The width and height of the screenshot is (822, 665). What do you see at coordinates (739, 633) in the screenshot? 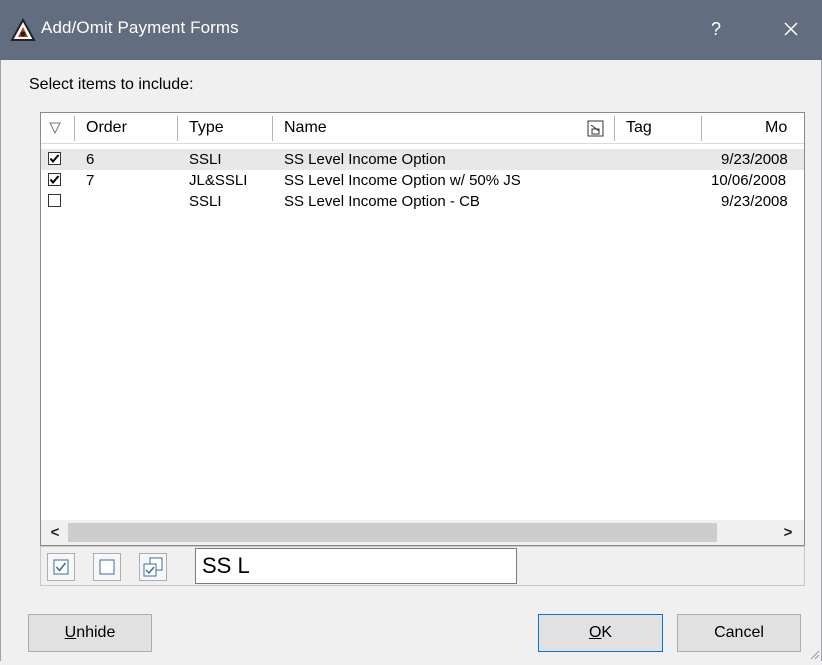
I see `cancel-button: Cancel` at bounding box center [739, 633].